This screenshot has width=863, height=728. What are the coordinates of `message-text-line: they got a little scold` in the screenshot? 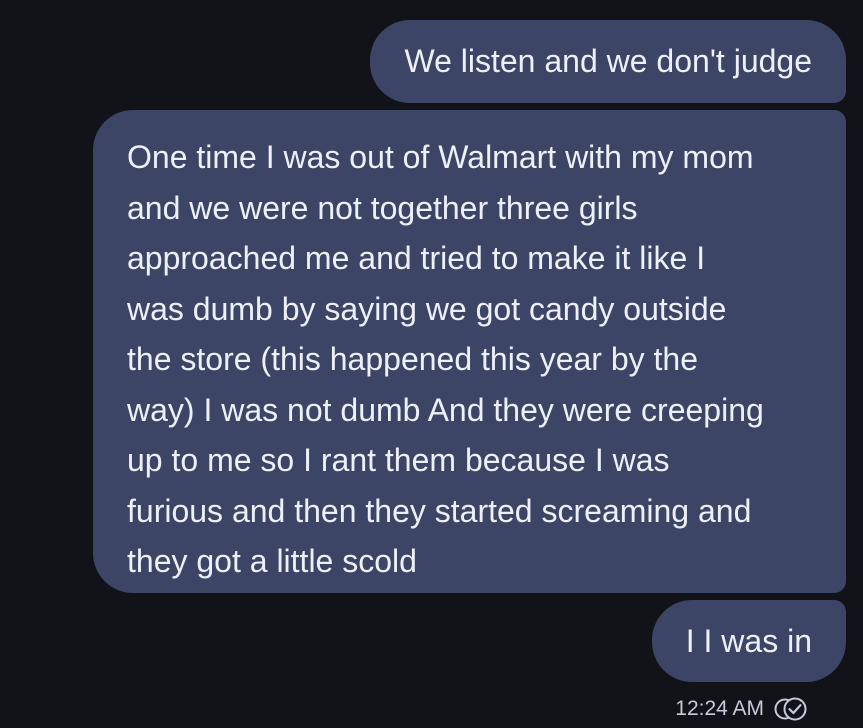 It's located at (272, 561).